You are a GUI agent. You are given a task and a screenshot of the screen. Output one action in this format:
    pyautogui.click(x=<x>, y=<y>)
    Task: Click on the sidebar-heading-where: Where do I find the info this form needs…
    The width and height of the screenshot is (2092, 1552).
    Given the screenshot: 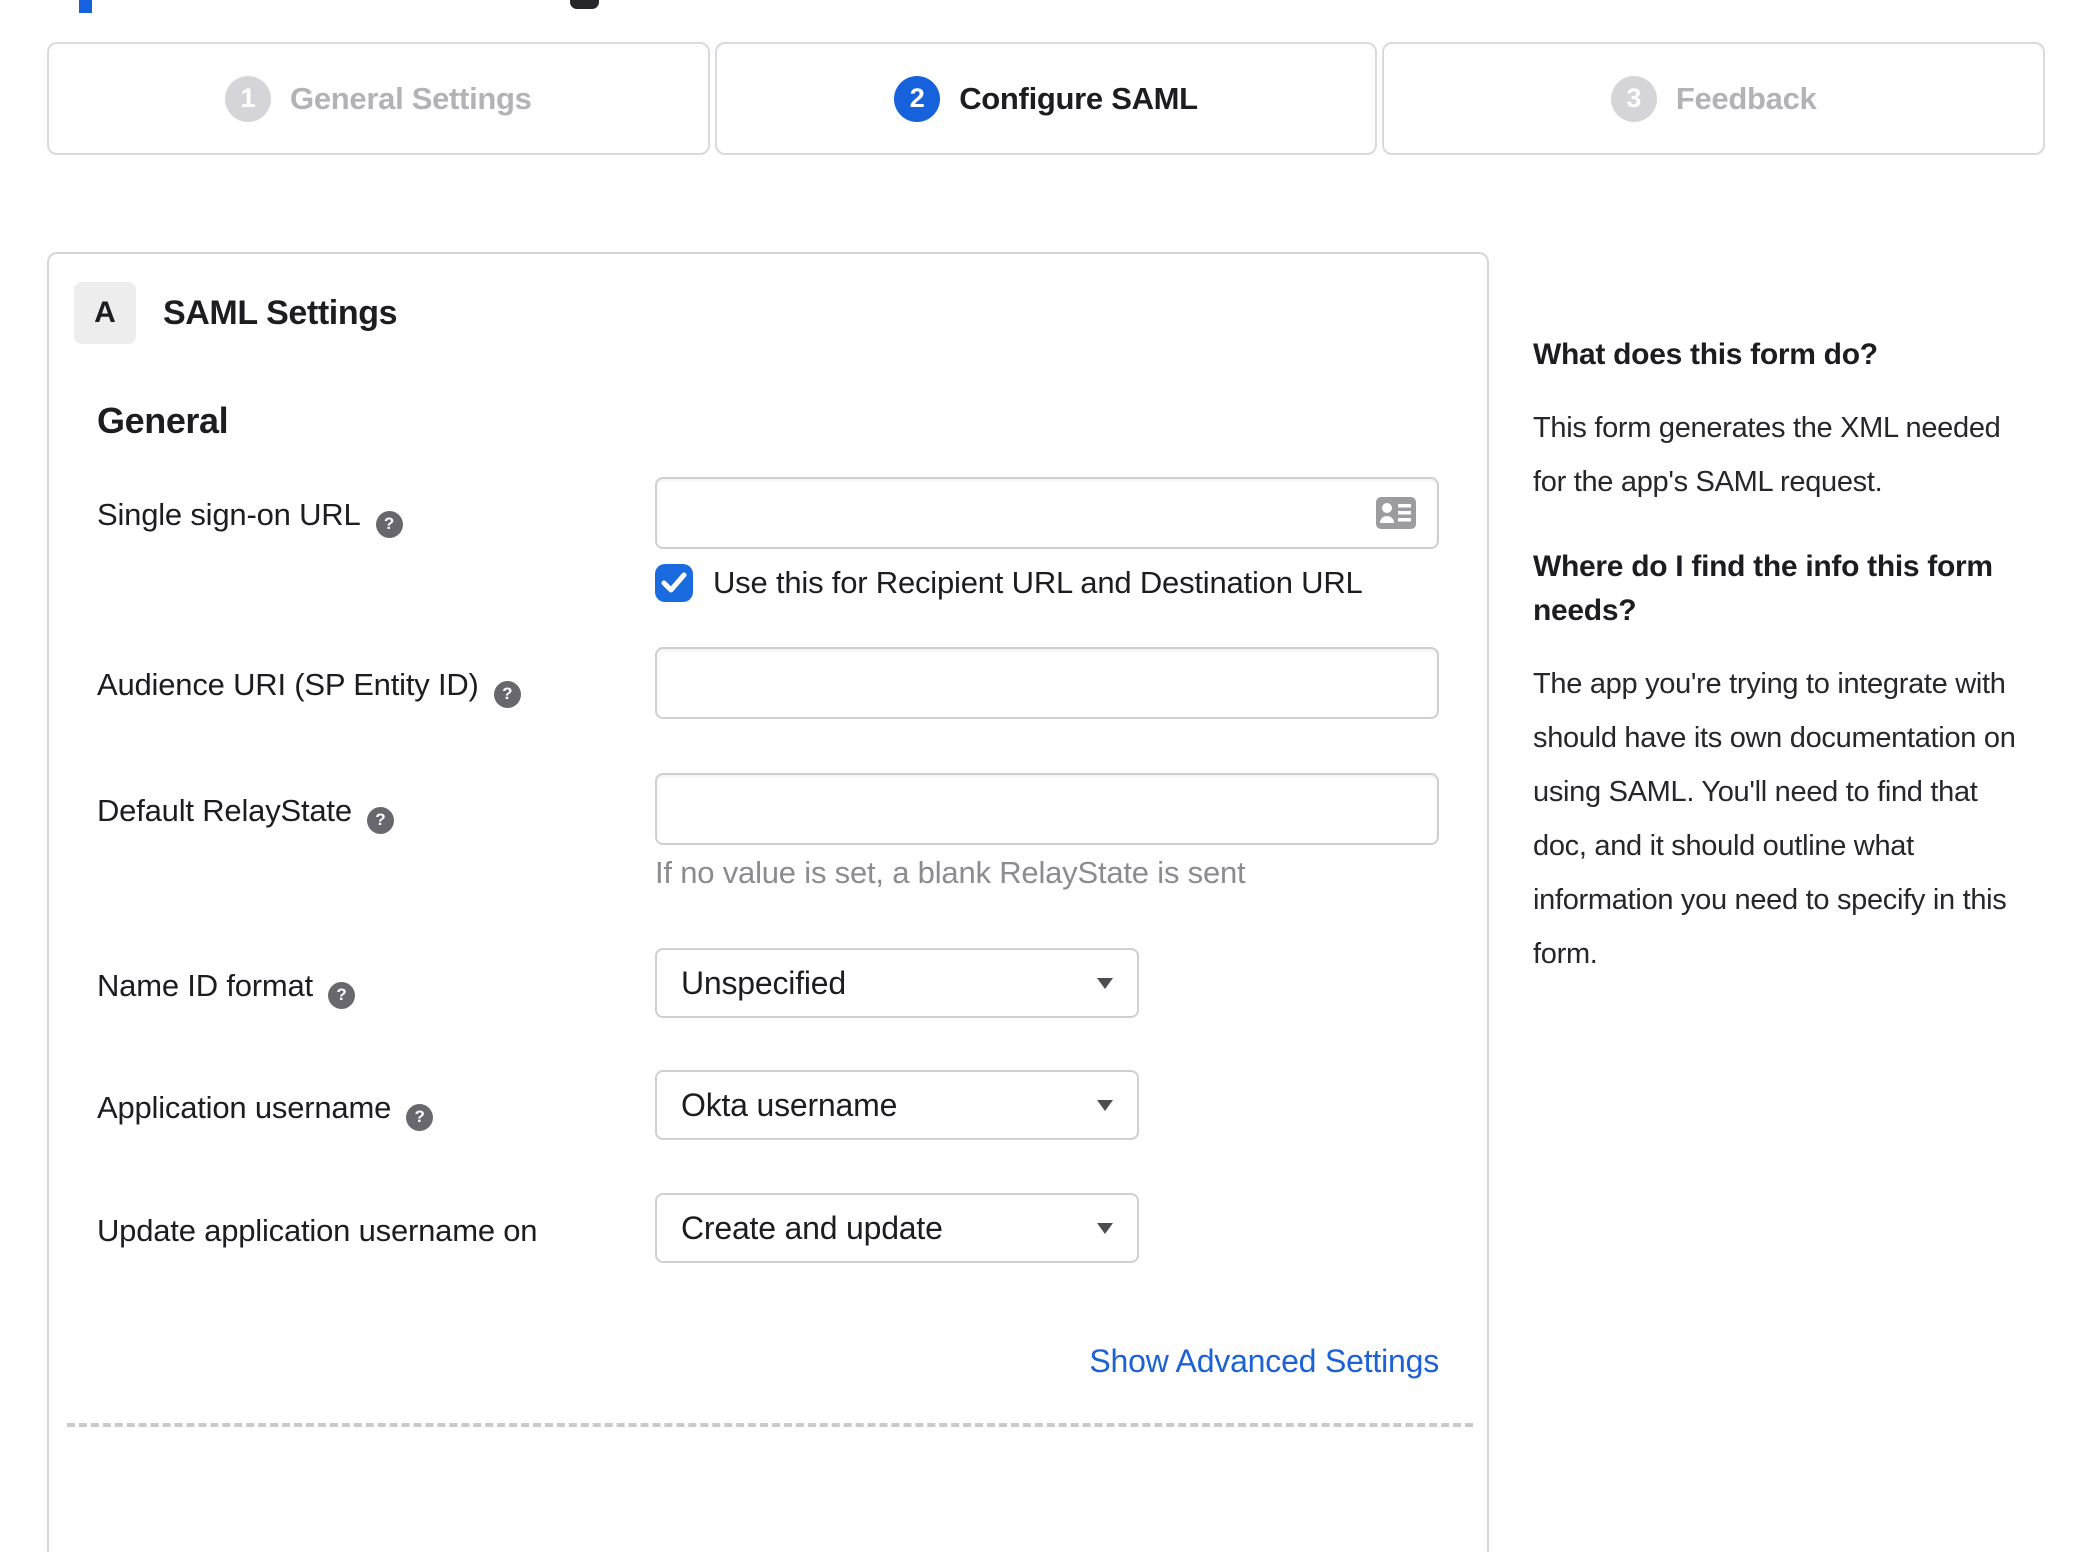 What is the action you would take?
    pyautogui.click(x=1763, y=588)
    